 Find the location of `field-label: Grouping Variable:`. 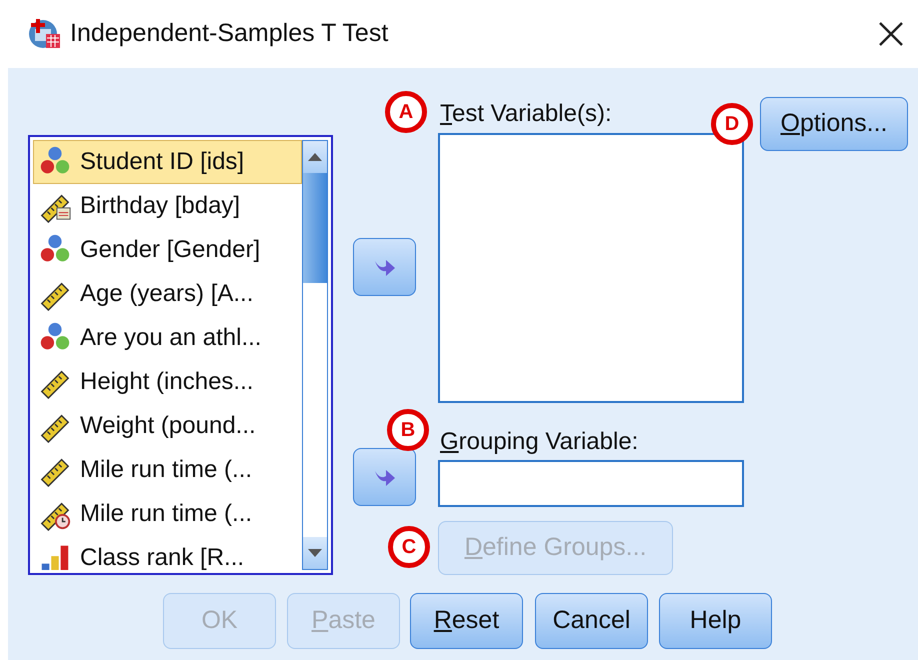

field-label: Grouping Variable: is located at coordinates (539, 442).